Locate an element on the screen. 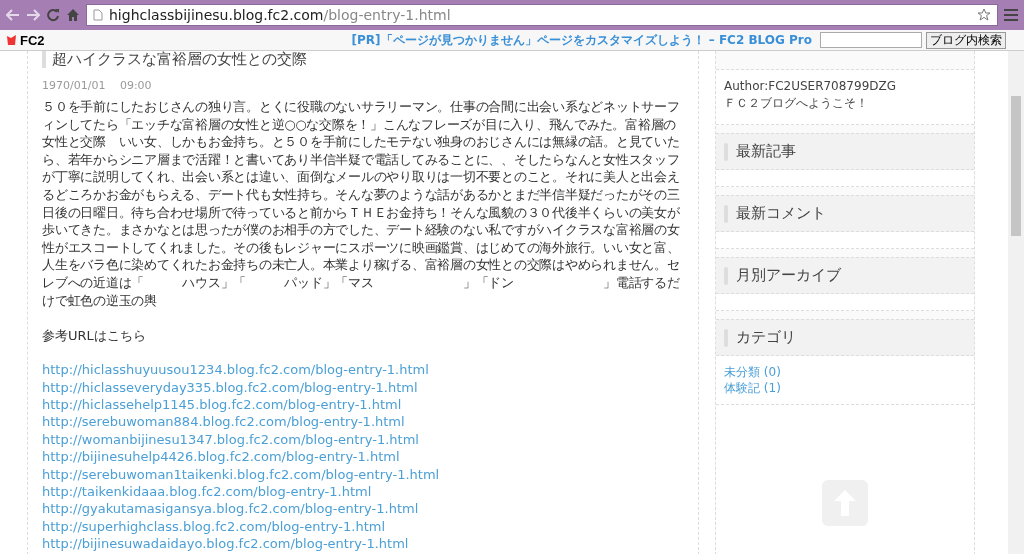 This screenshot has height=554, width=1024. reference-link: http://bijinesuhelp4426.blog.fc2.com/blog-entry-1.html is located at coordinates (363, 457).